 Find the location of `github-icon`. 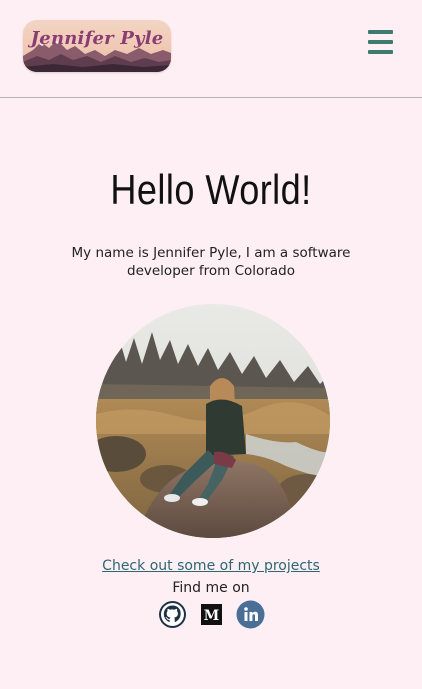

github-icon is located at coordinates (172, 614).